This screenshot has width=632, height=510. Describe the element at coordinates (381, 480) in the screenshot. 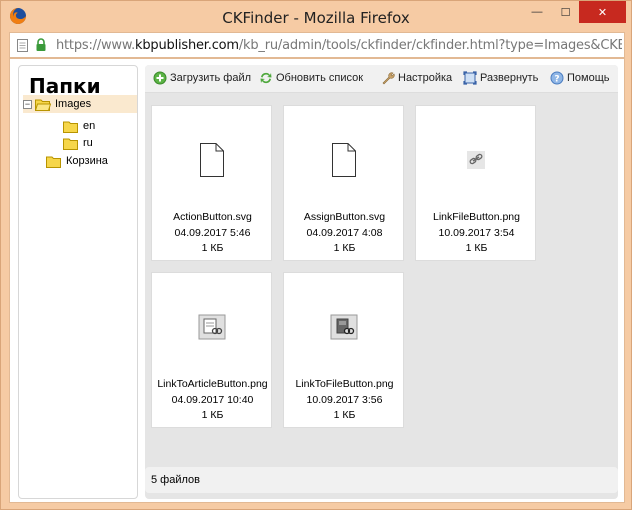

I see `status-bar: 5 файлов` at that location.